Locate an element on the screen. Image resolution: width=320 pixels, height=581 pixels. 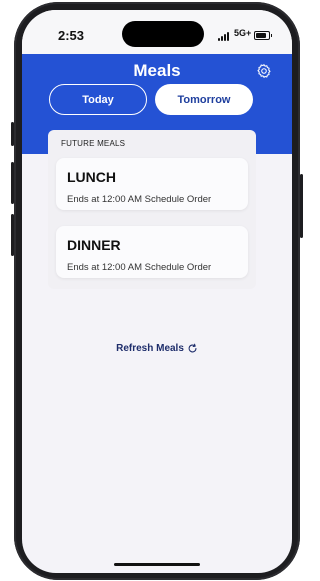
home-indicator is located at coordinates (157, 564).